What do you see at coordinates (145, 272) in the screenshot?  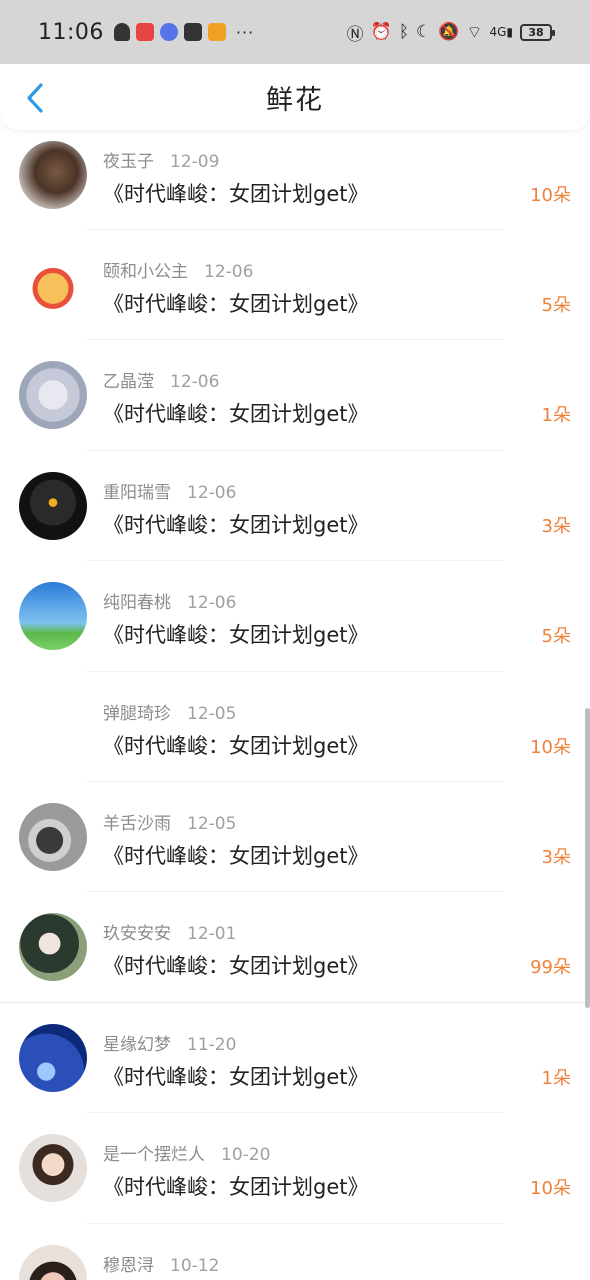 I see `sender-name: 颐和小公主` at bounding box center [145, 272].